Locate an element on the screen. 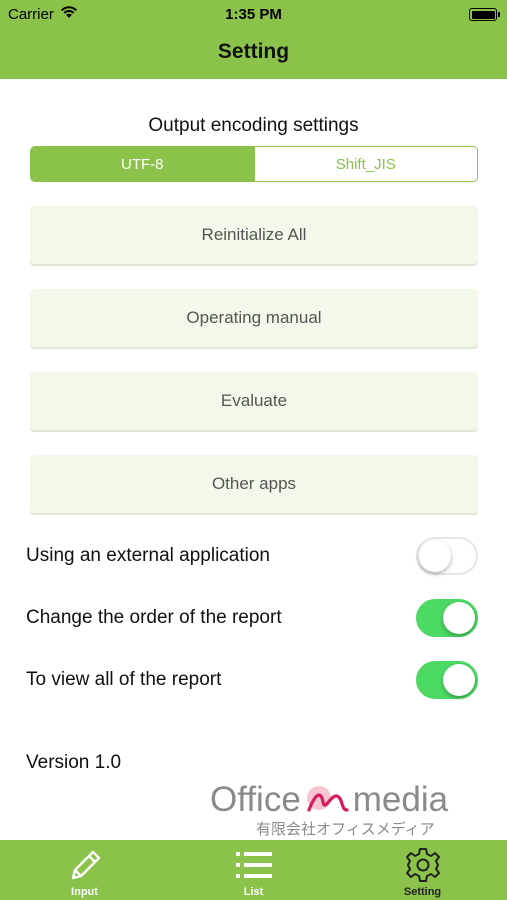  operating-manual-button: Operating manual is located at coordinates (254, 318).